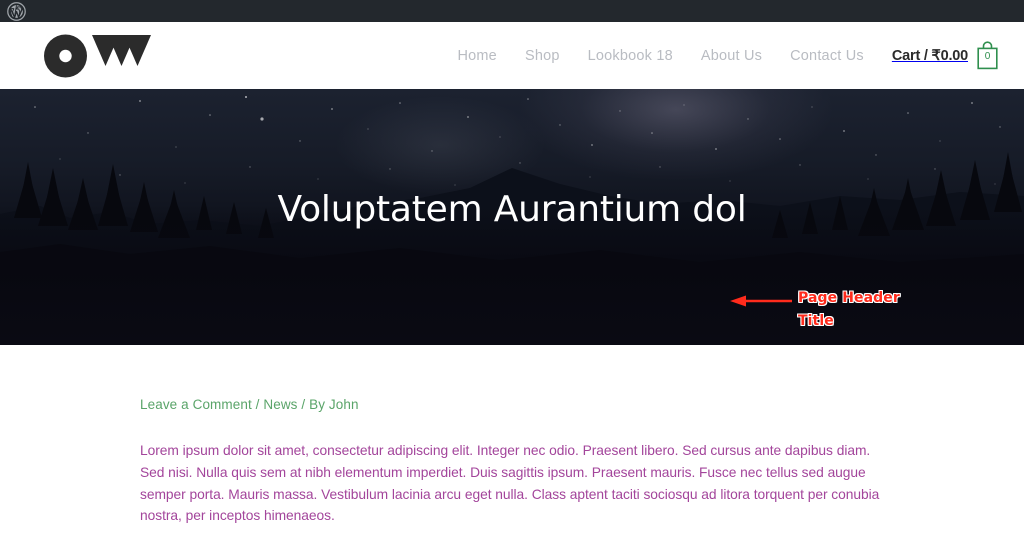 The width and height of the screenshot is (1024, 541). I want to click on nav-item-lookbook-18: Lookbook 18, so click(630, 56).